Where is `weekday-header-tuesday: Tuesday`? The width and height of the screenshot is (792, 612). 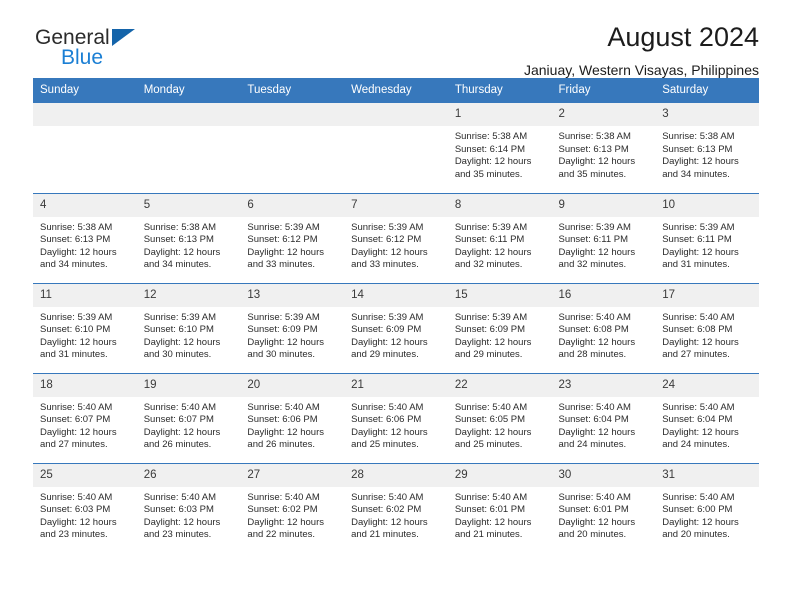
weekday-header-tuesday: Tuesday is located at coordinates (292, 90).